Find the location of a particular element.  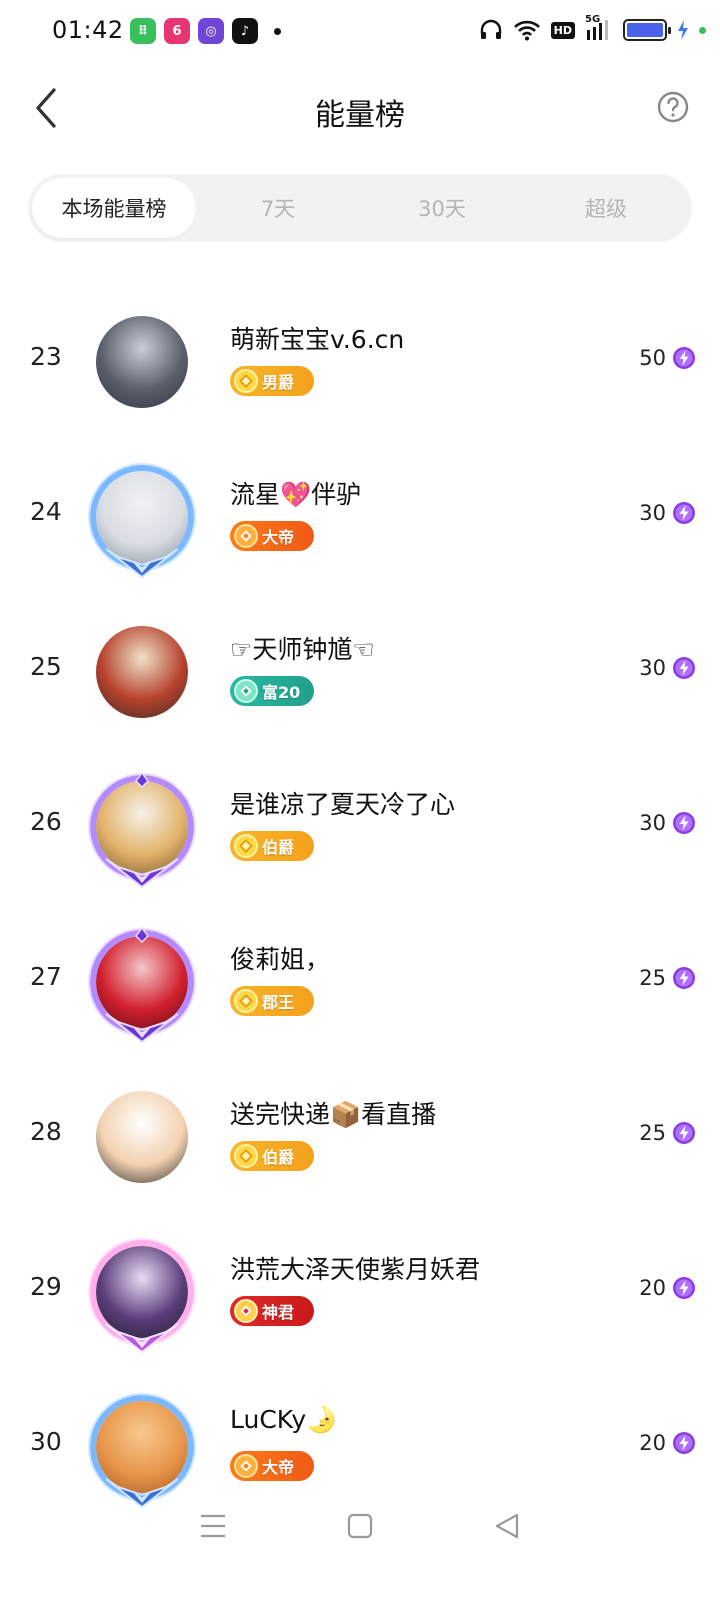

tiktok-icon: ♪ is located at coordinates (245, 31).